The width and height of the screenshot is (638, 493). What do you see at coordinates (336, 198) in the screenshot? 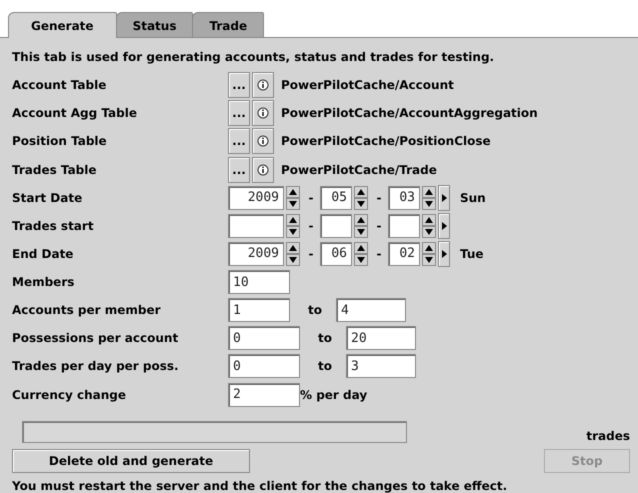
I see `month-field: 05` at bounding box center [336, 198].